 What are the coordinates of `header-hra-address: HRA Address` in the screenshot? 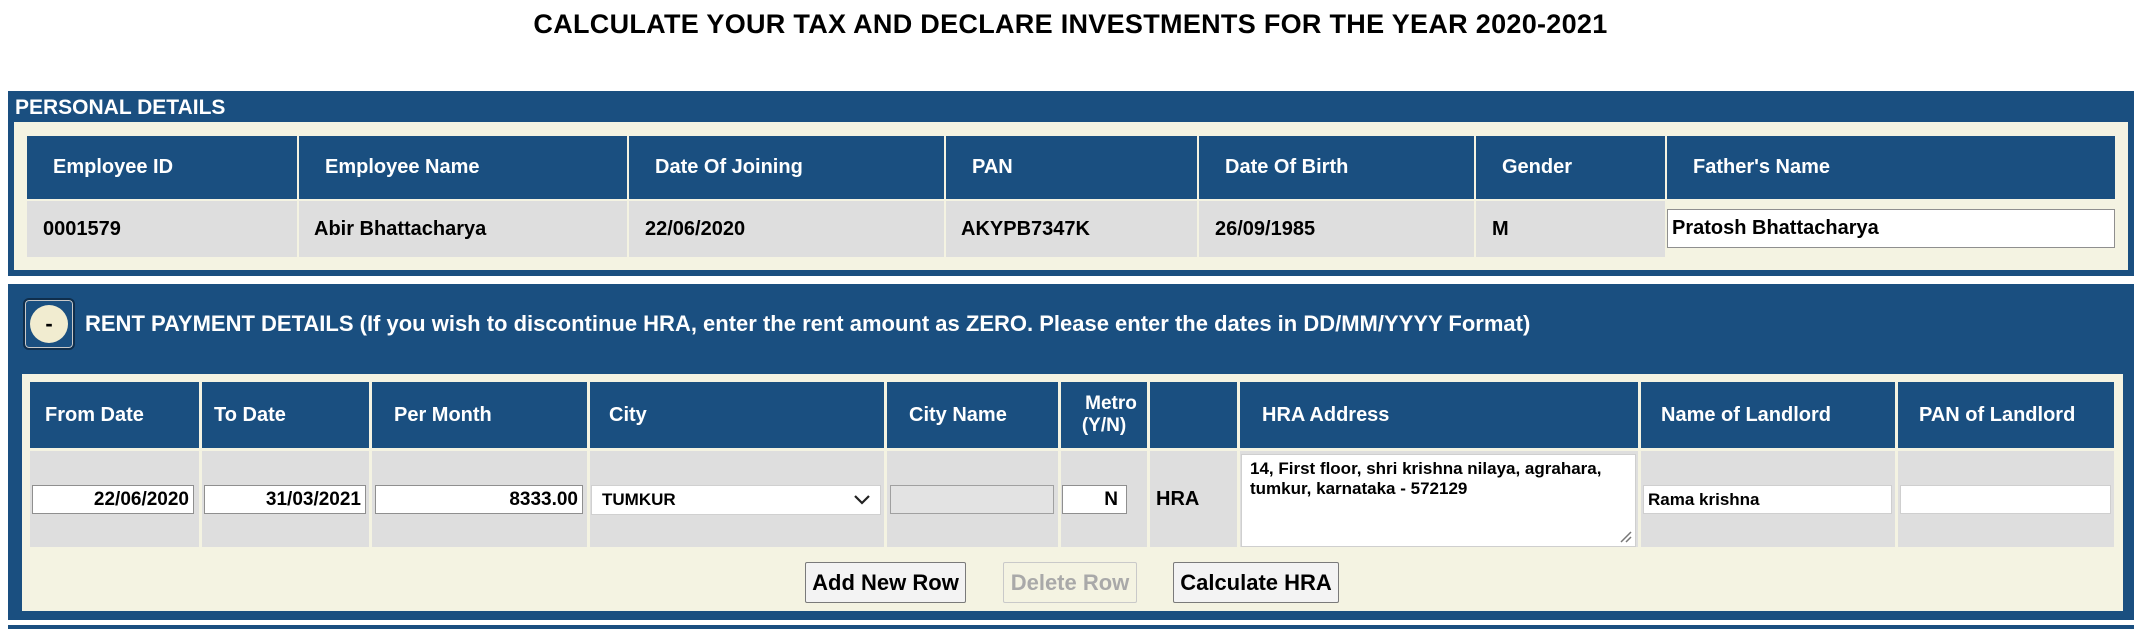 It's located at (1439, 415).